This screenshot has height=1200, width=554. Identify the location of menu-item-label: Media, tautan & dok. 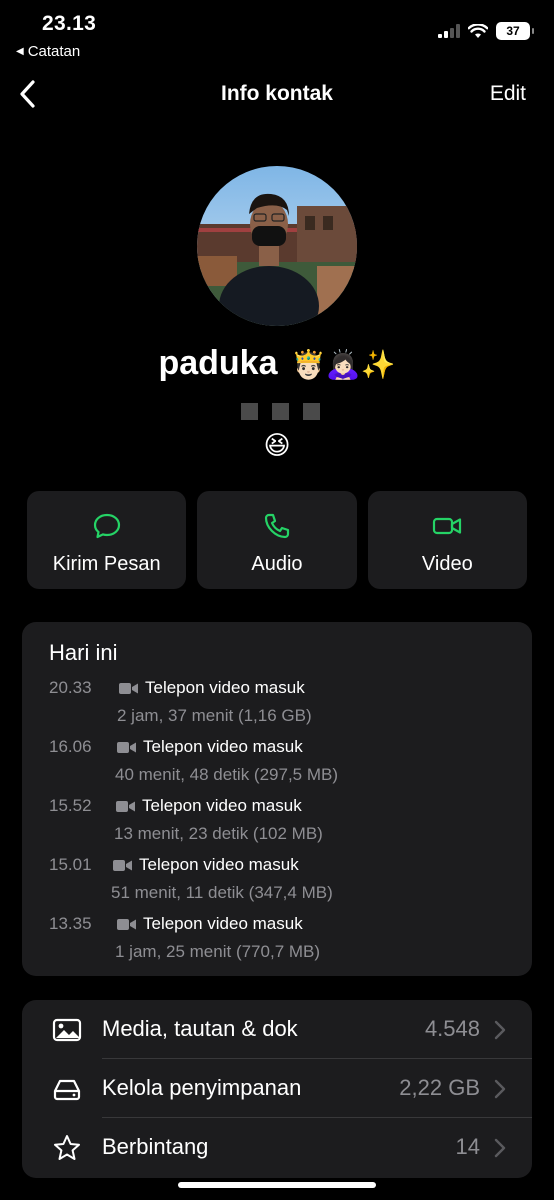
(200, 1028).